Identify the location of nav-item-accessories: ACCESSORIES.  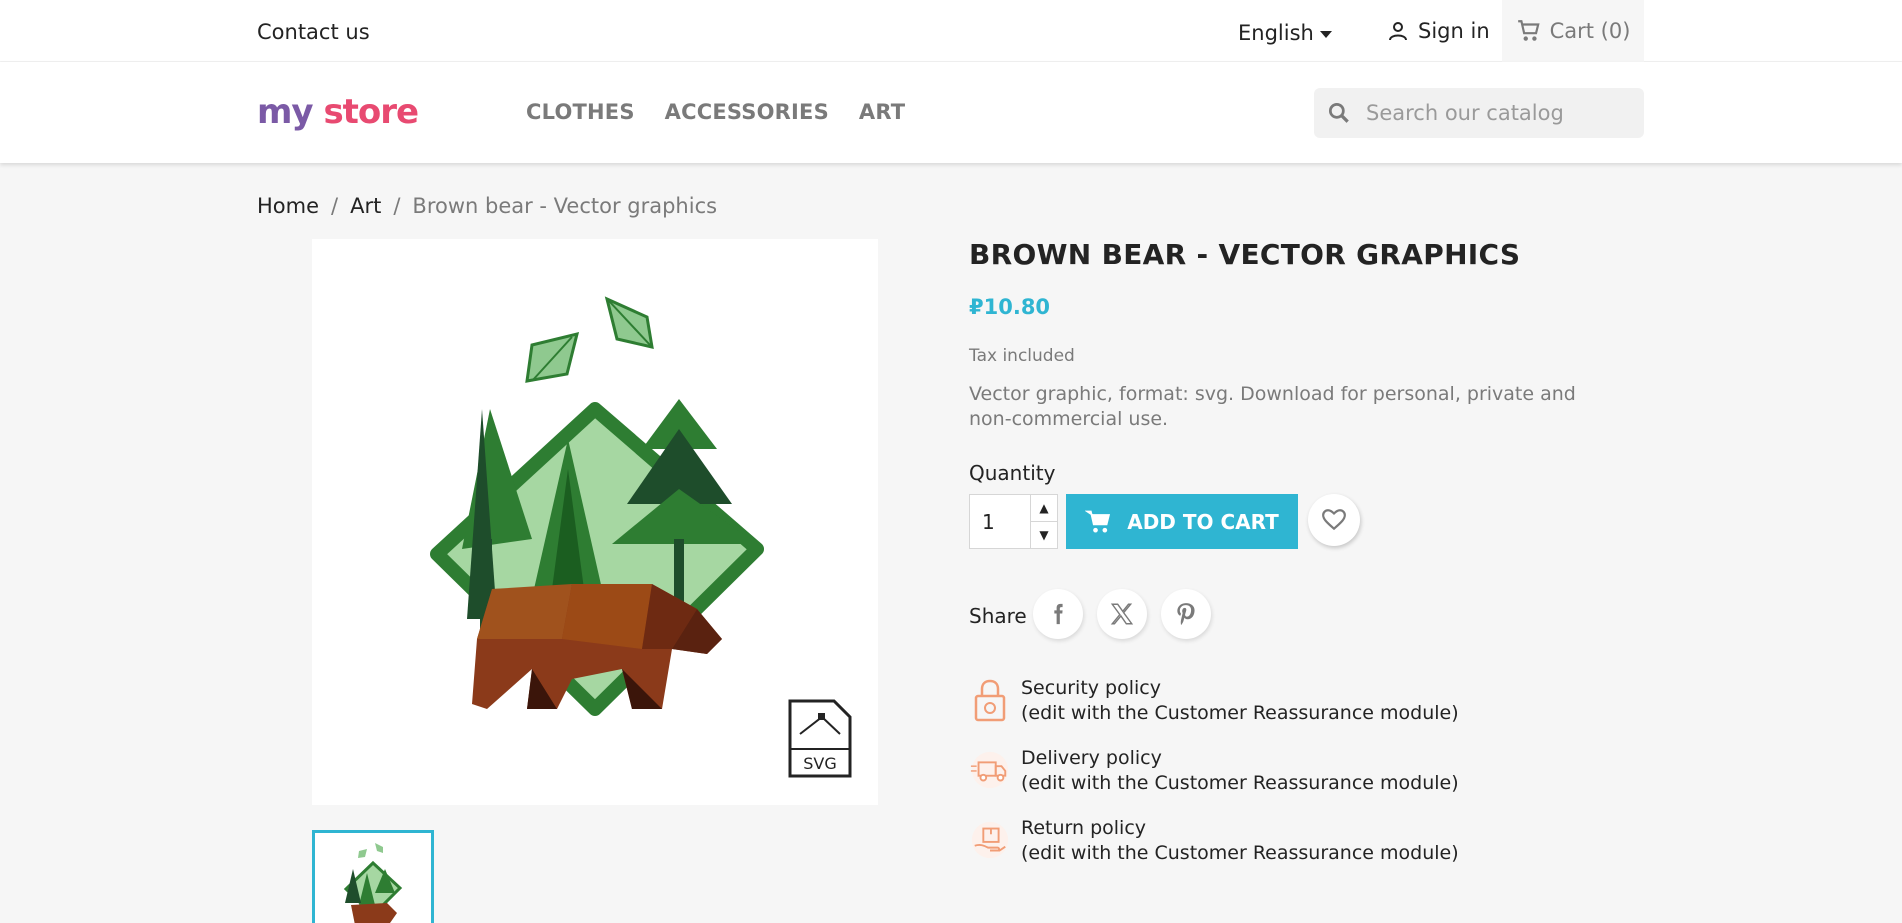
(747, 112).